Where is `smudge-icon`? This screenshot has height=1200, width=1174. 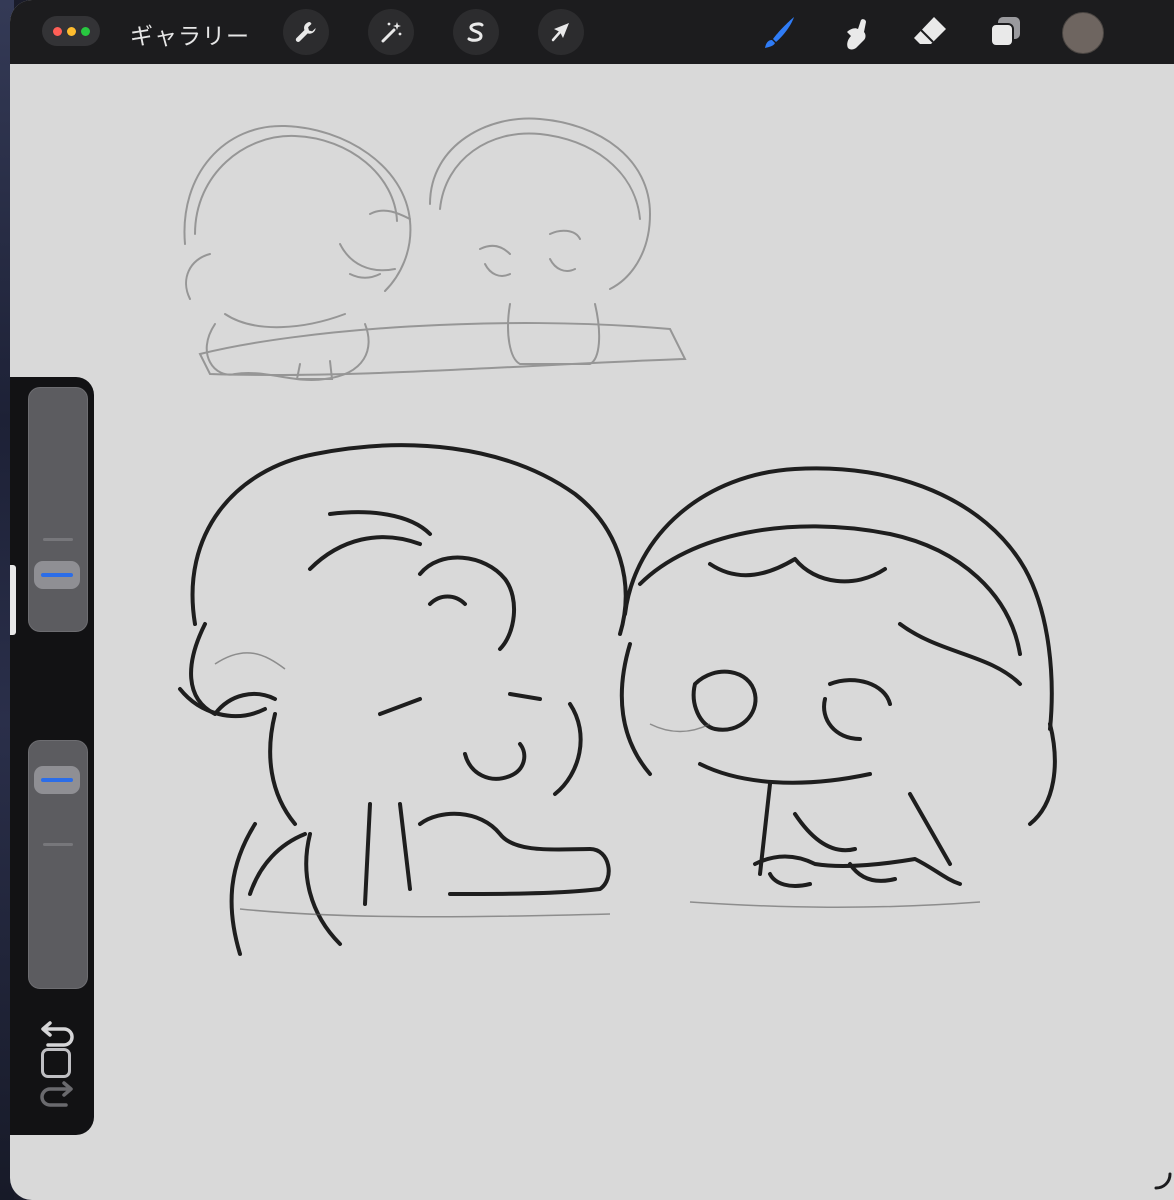 smudge-icon is located at coordinates (856, 34).